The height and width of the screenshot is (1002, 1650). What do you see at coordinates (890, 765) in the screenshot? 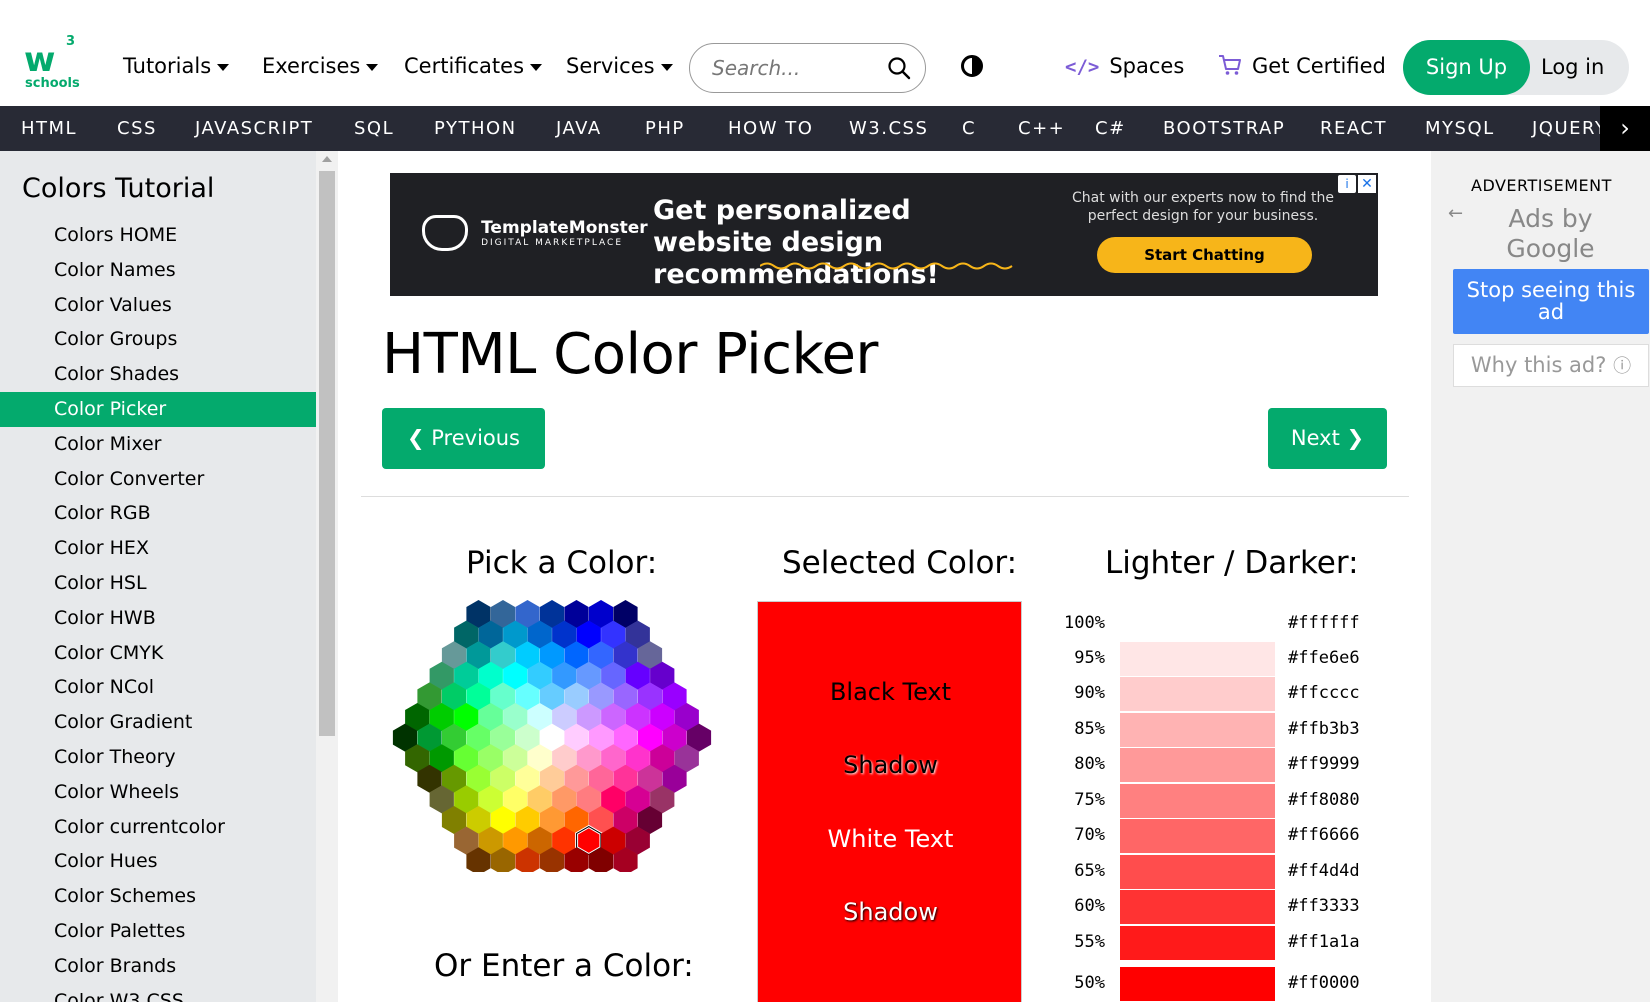
I see `black-shadow-sample: Shadow` at bounding box center [890, 765].